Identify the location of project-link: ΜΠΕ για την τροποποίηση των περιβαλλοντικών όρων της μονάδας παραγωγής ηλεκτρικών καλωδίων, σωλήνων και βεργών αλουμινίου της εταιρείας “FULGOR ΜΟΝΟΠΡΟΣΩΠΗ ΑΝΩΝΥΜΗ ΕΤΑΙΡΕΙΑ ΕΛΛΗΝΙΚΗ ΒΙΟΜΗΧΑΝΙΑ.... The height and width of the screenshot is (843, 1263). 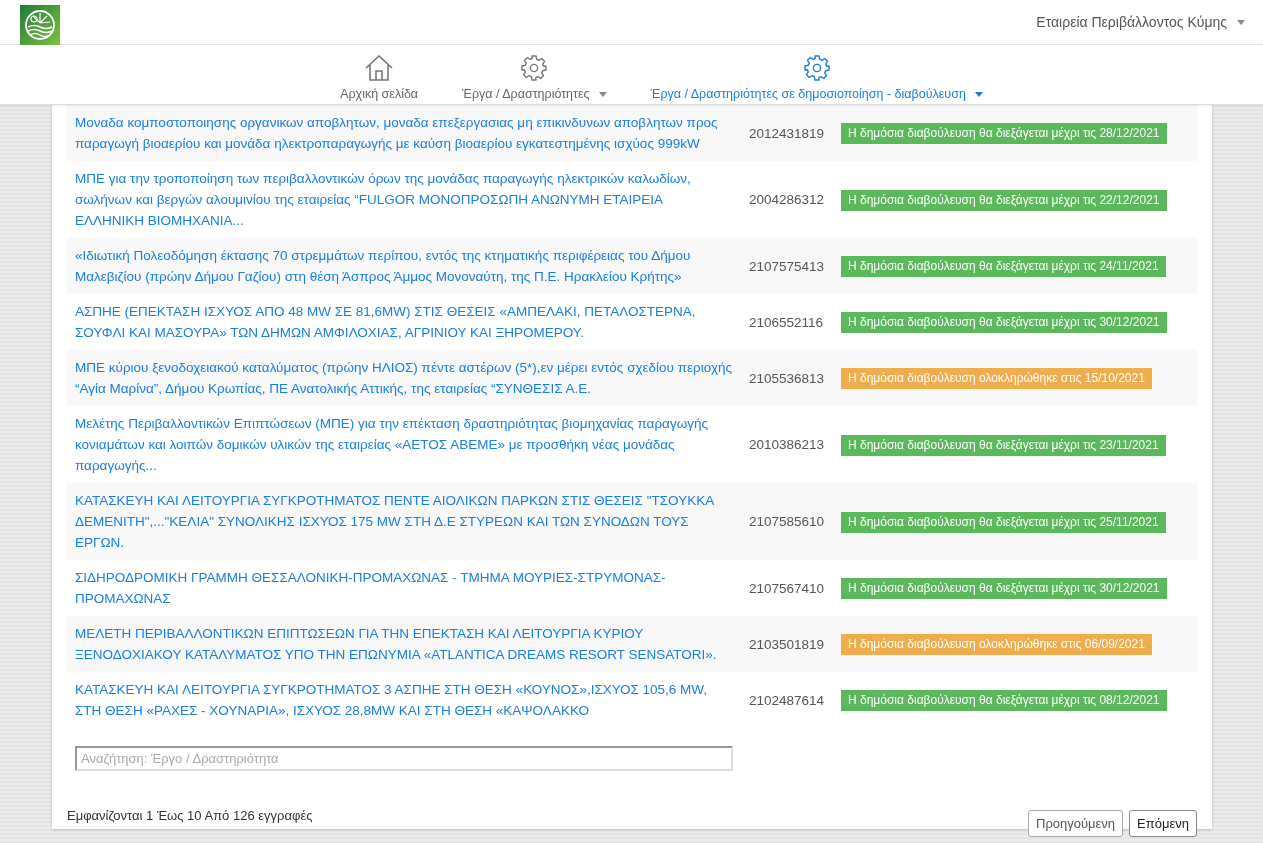
(404, 199).